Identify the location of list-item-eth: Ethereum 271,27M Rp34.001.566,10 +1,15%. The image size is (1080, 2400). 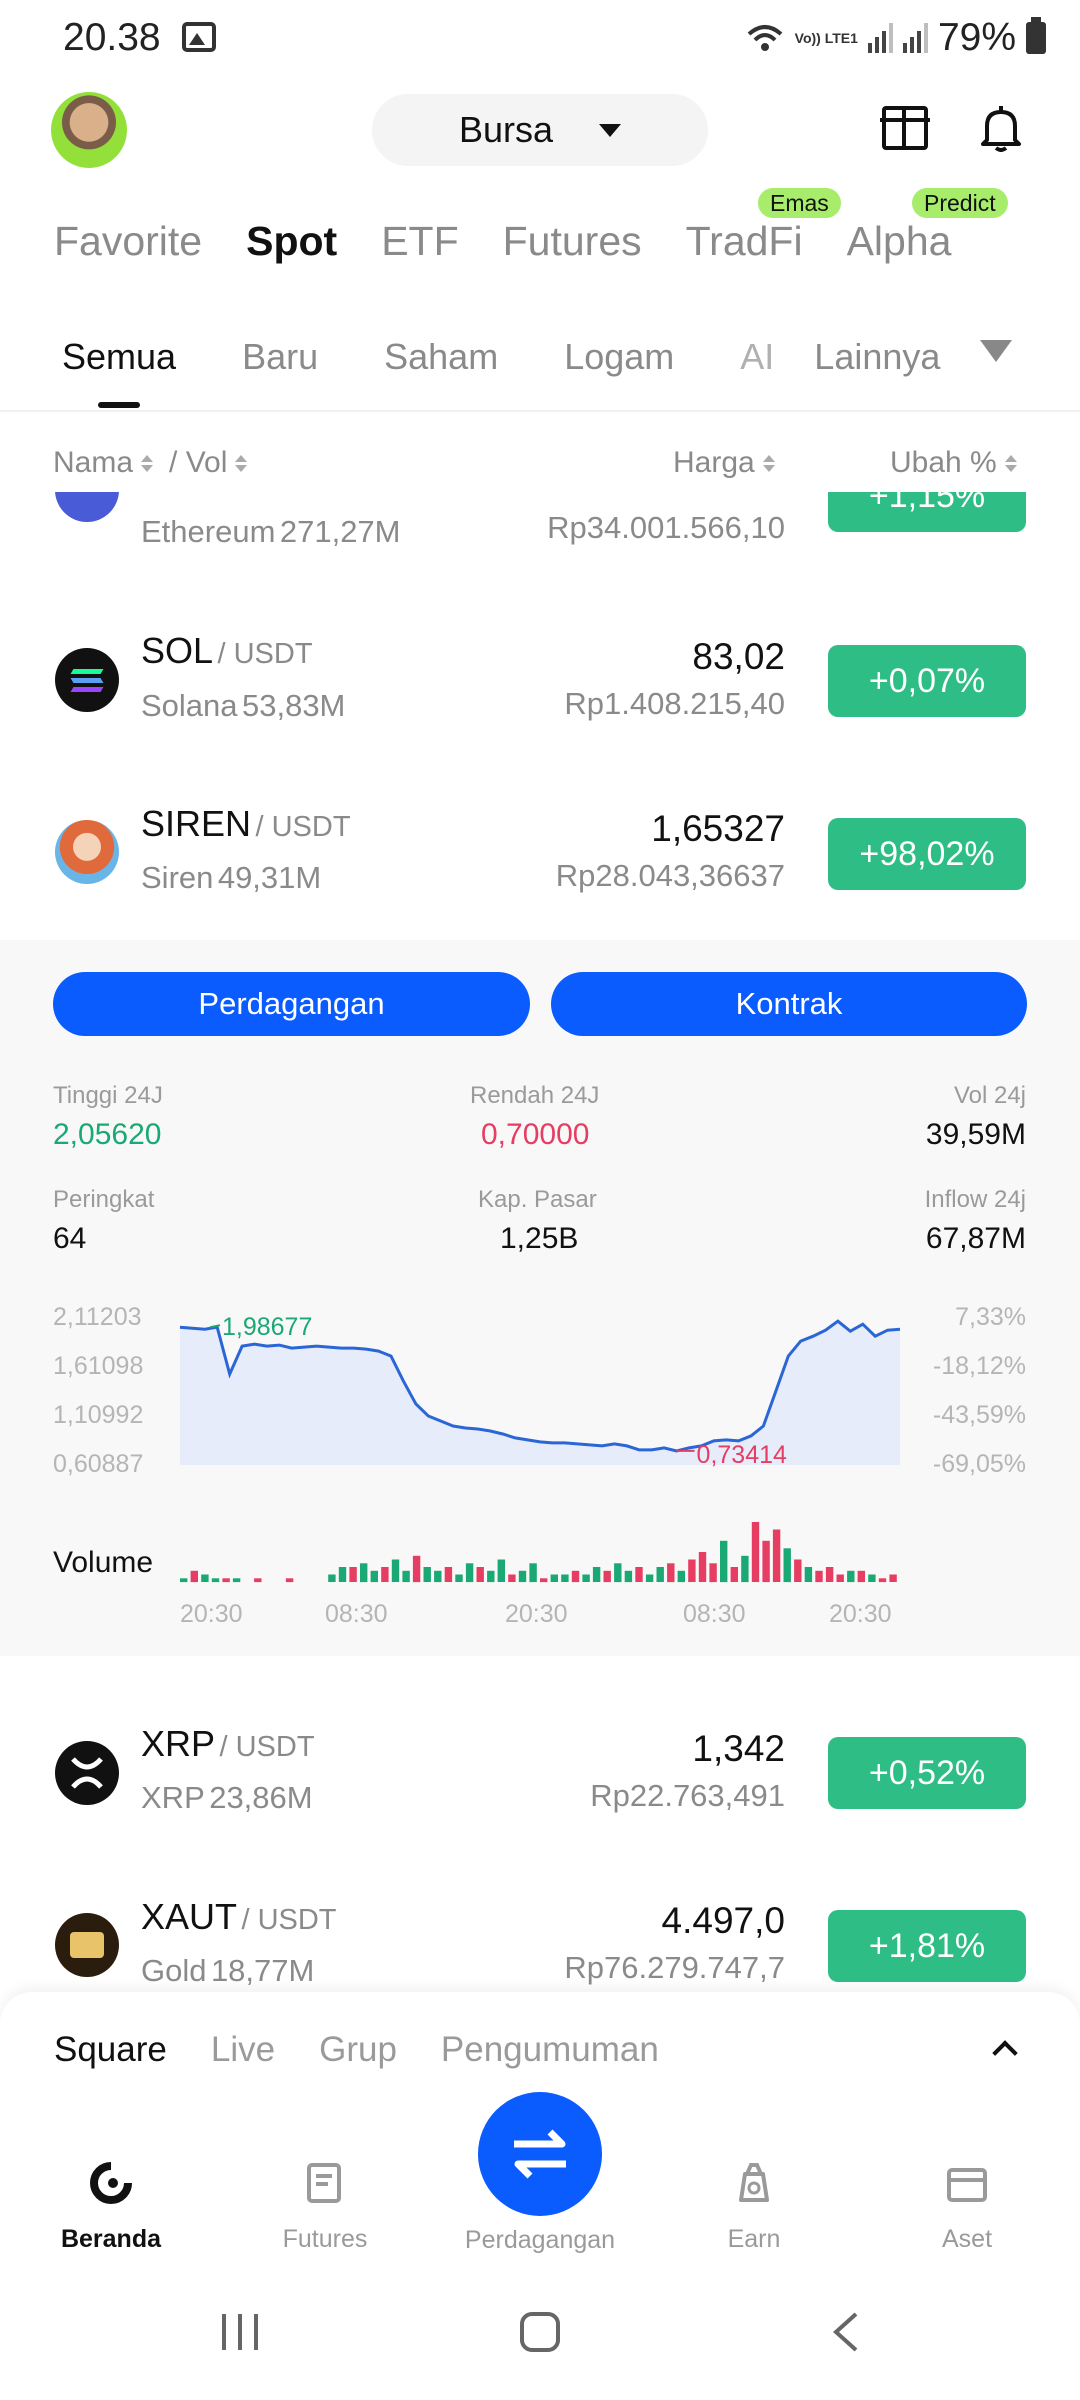
(540, 532).